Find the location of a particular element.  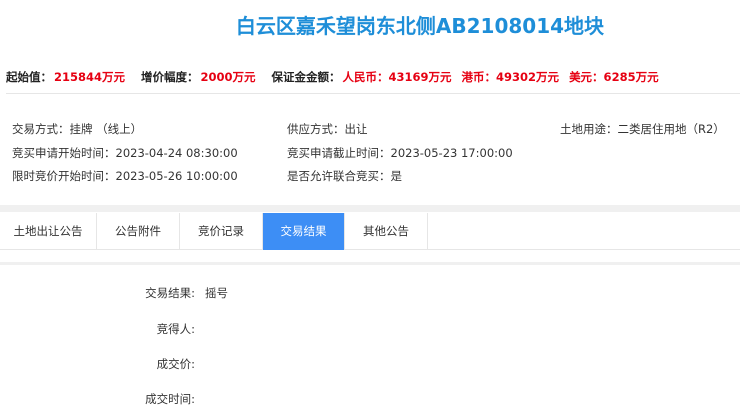

tab-bar: 土地出让公告 公告附件 竞价记录 交易结果 其他公告 is located at coordinates (370, 231).